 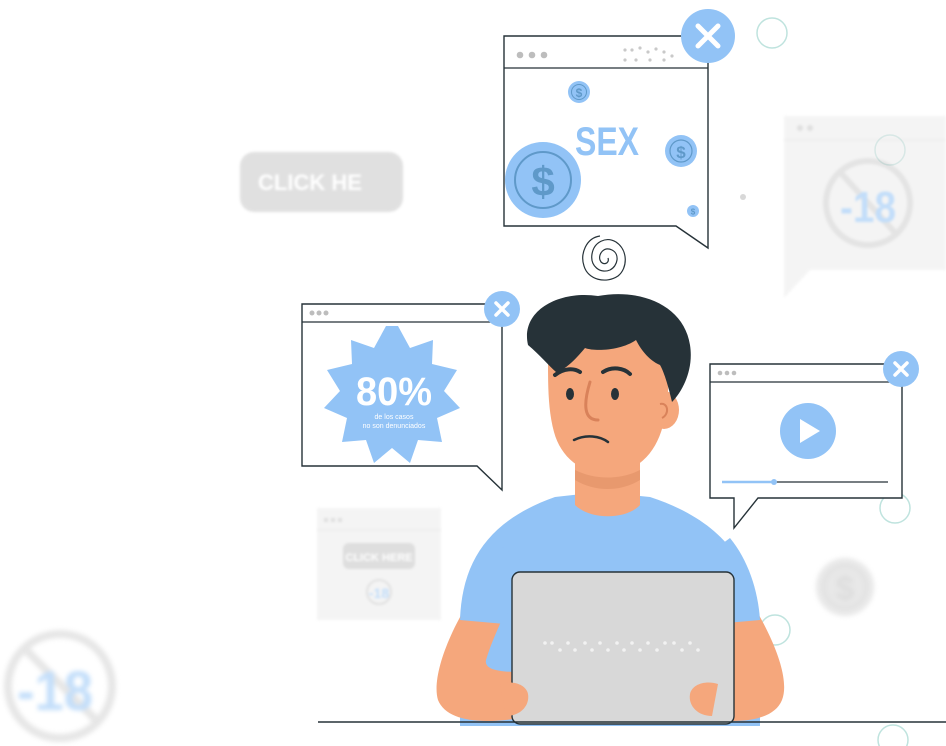 I want to click on confusion-swirl-icon, so click(x=604, y=258).